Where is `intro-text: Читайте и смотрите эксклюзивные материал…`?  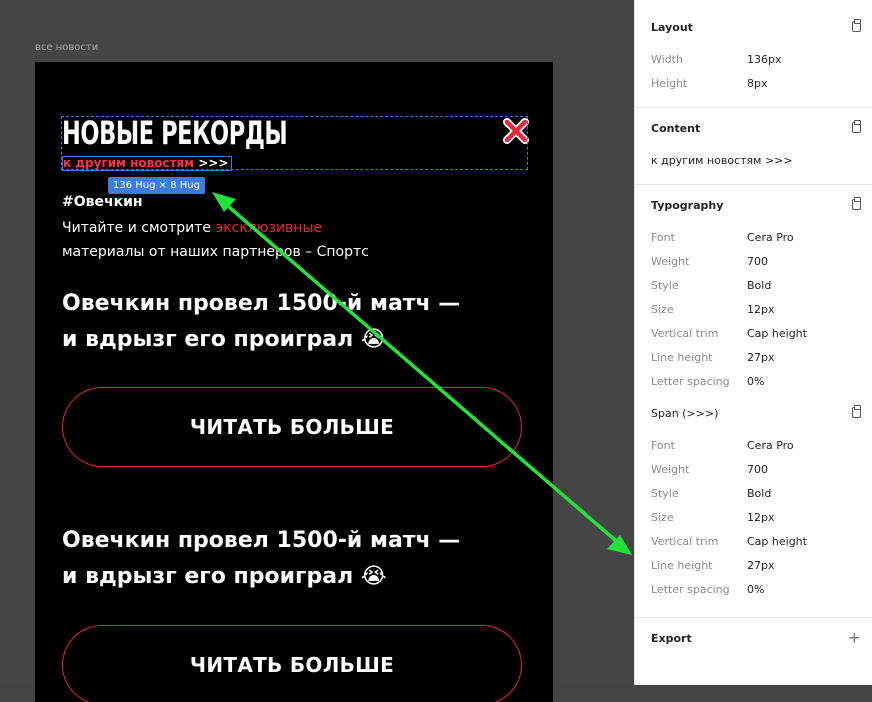 intro-text: Читайте и смотрите эксклюзивные материал… is located at coordinates (232, 240).